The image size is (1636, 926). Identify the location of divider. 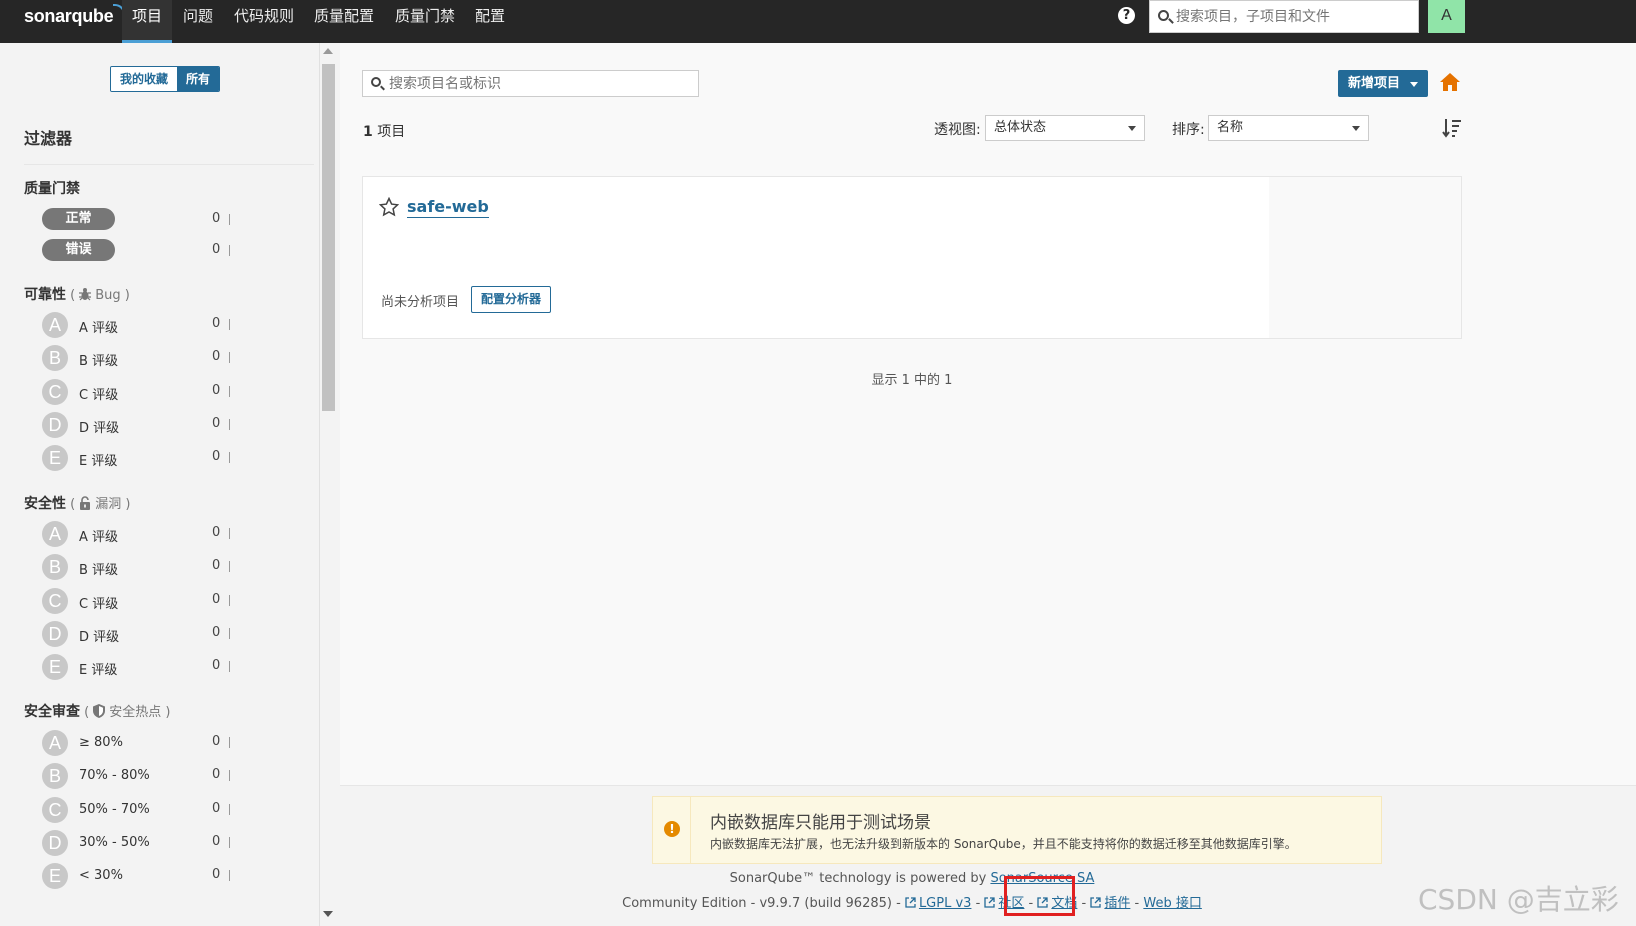
(169, 164).